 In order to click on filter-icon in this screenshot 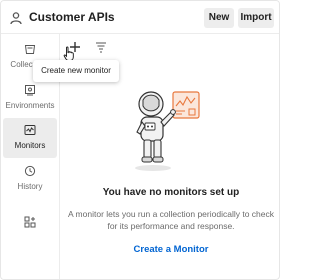, I will do `click(101, 47)`.